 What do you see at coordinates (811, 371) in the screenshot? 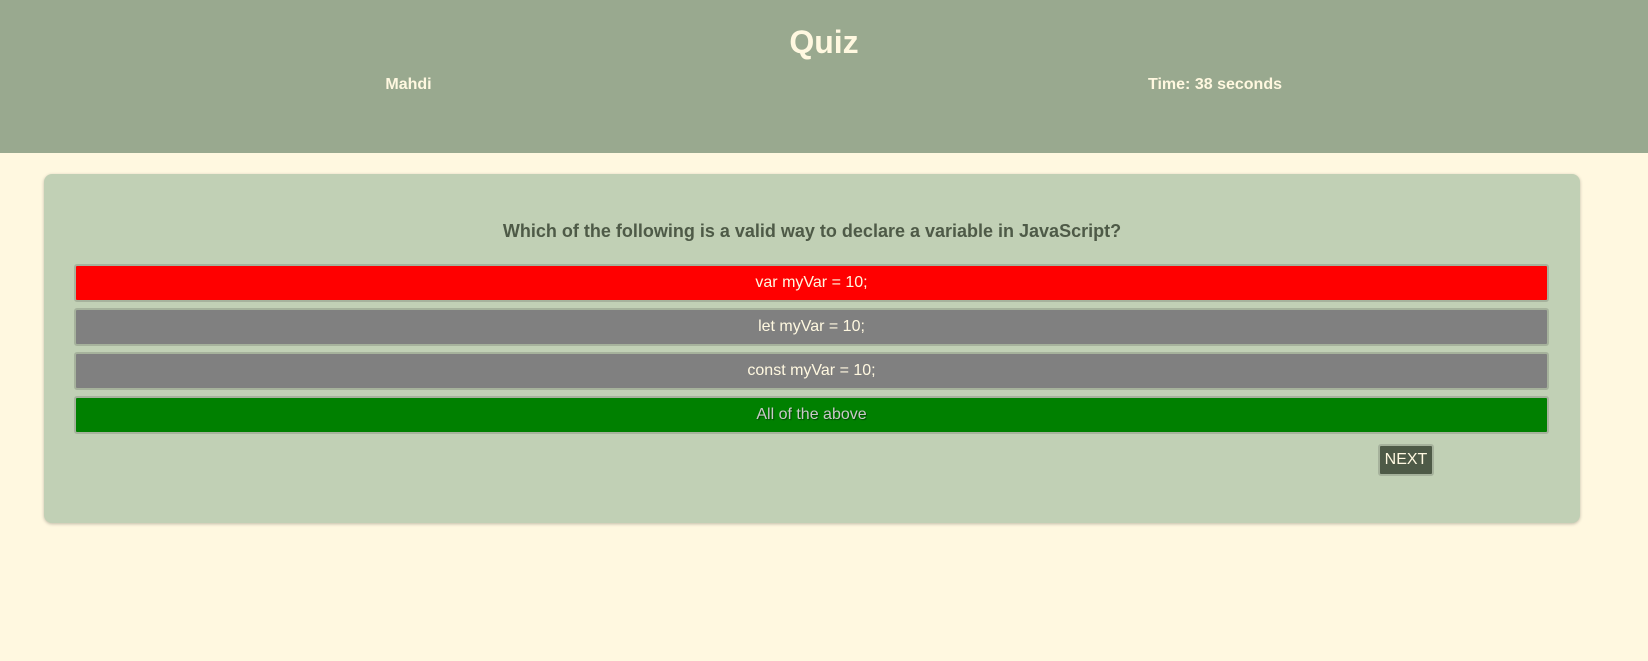
I see `answer-option-const: const myVar = 10;` at bounding box center [811, 371].